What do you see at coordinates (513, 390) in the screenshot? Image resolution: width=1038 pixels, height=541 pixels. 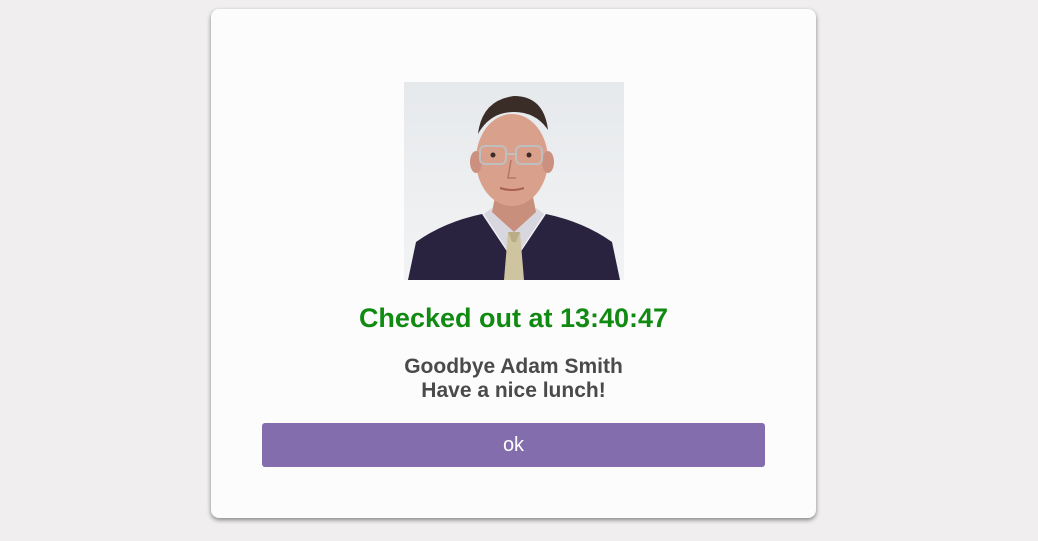 I see `lunch-message: Have a nice lunch!` at bounding box center [513, 390].